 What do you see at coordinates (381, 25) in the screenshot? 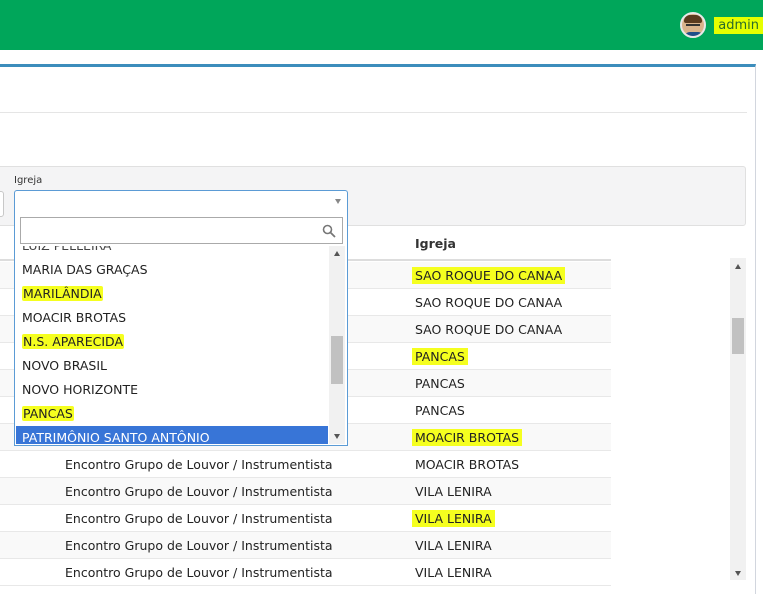
I see `top-navbar: admin` at bounding box center [381, 25].